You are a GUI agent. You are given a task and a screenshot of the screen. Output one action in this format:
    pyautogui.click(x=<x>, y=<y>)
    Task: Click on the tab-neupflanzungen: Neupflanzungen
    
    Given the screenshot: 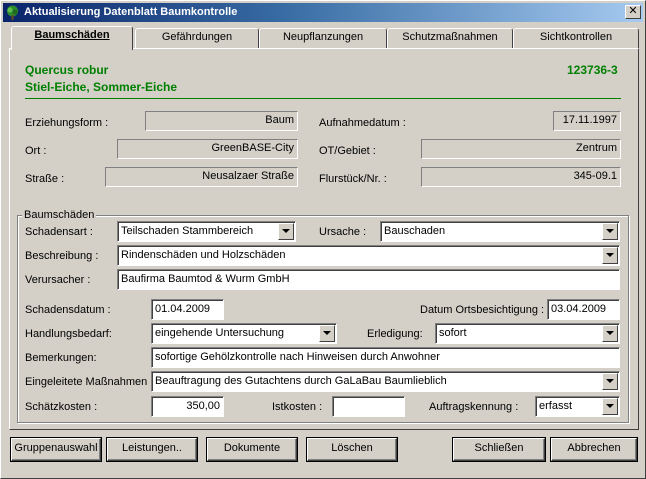 What is the action you would take?
    pyautogui.click(x=323, y=38)
    